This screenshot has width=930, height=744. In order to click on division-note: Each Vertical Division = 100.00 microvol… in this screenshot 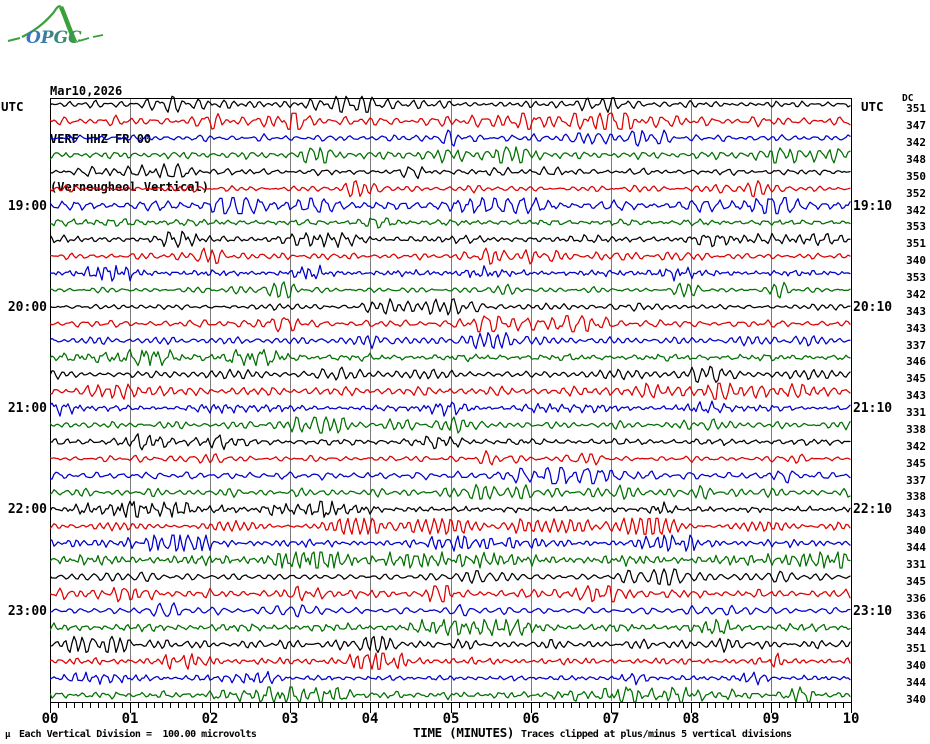, I will do `click(138, 734)`.